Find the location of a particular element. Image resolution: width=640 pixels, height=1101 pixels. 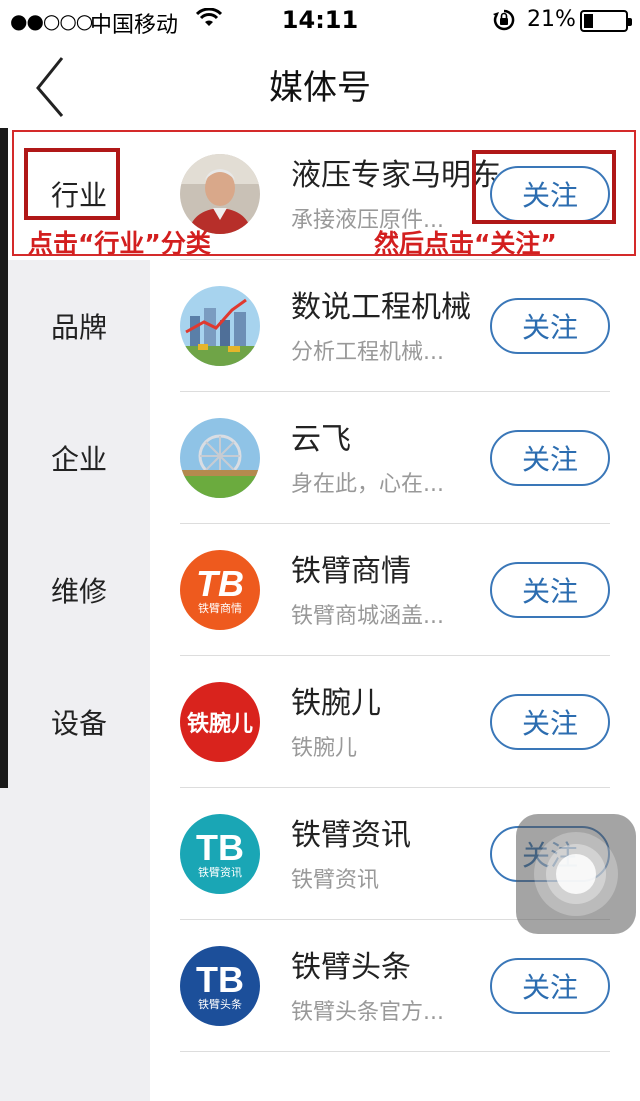

account-name: 铁臂资讯 is located at coordinates (351, 835).